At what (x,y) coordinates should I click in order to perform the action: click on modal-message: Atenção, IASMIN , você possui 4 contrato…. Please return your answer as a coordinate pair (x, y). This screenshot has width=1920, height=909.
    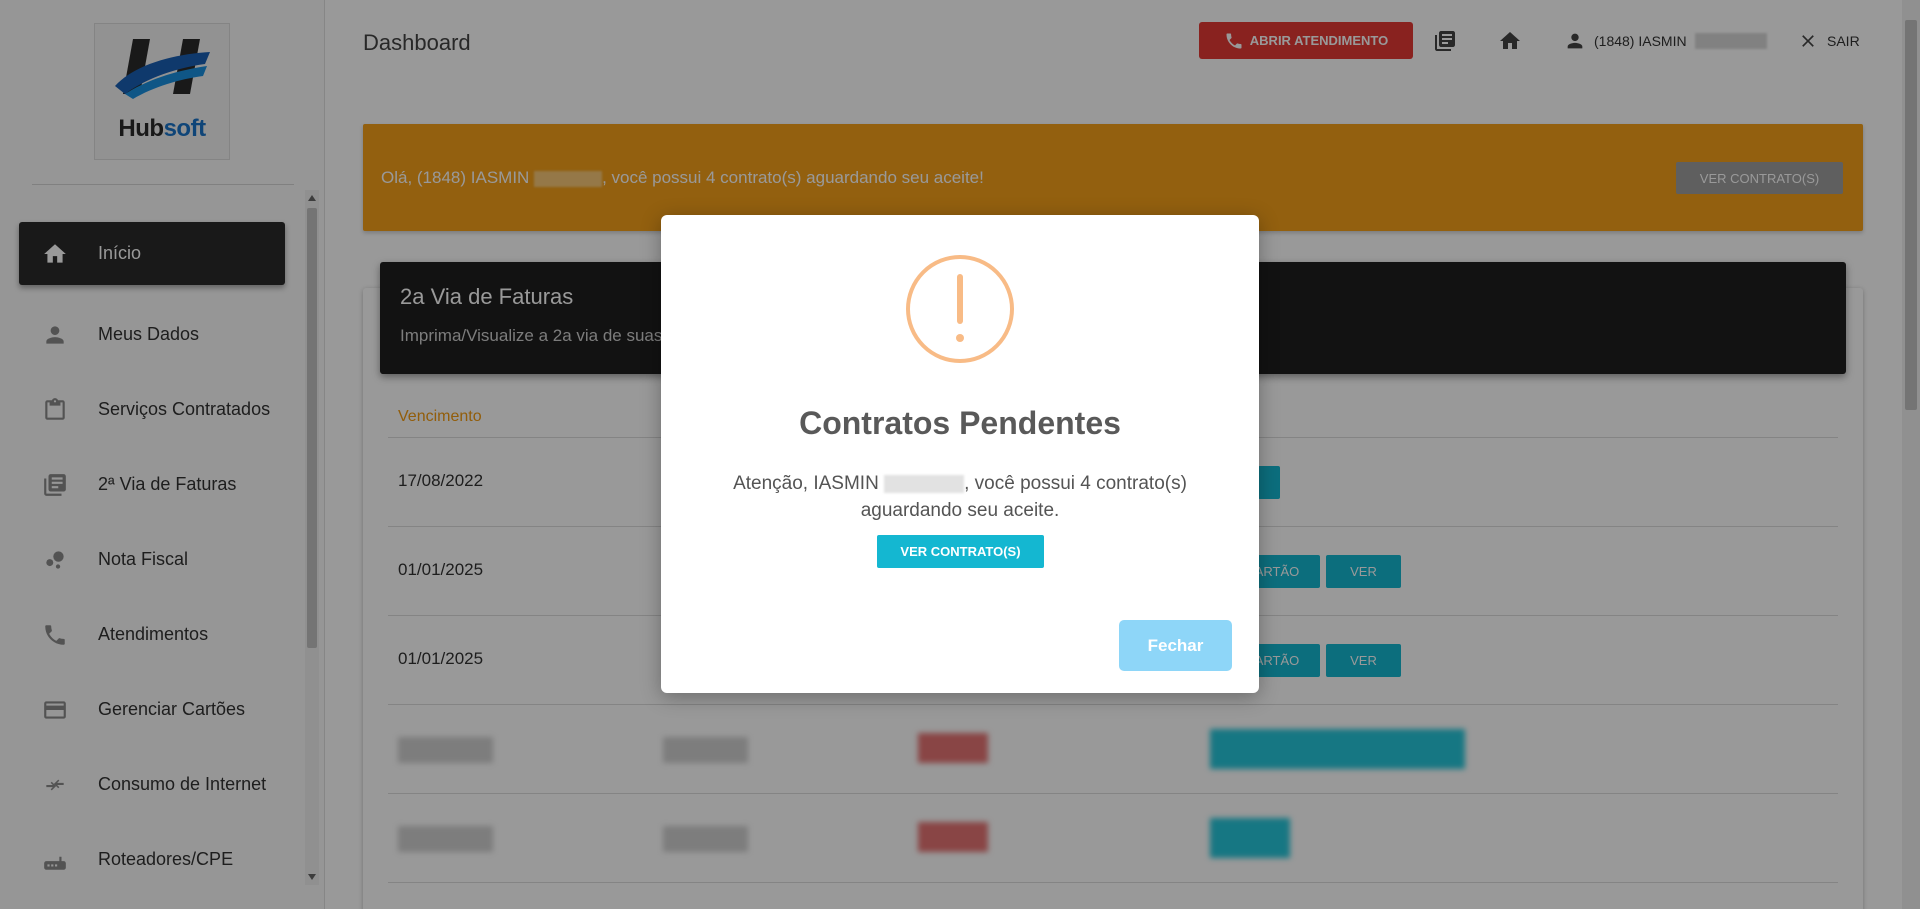
    Looking at the image, I should click on (960, 497).